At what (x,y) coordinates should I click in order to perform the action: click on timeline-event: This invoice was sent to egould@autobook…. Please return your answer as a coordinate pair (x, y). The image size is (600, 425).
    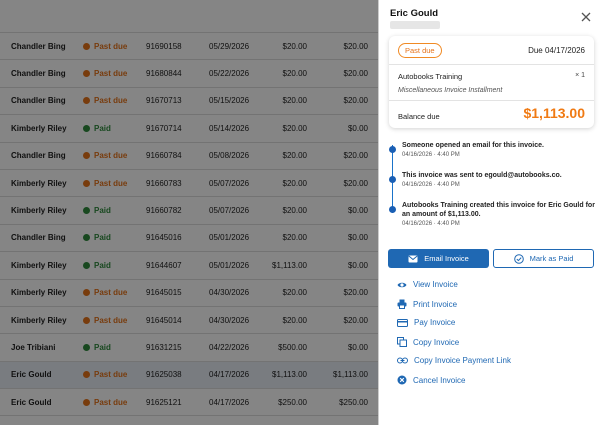
    Looking at the image, I should click on (492, 186).